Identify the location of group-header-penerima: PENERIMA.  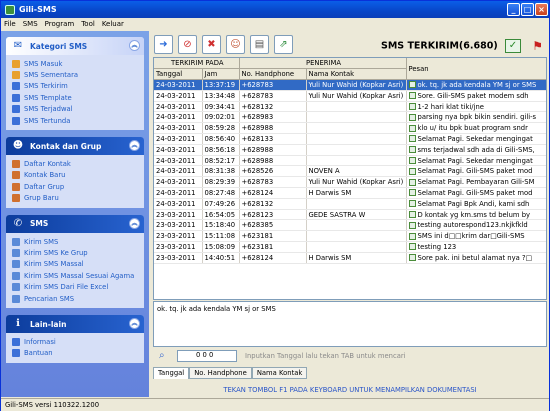
(323, 64).